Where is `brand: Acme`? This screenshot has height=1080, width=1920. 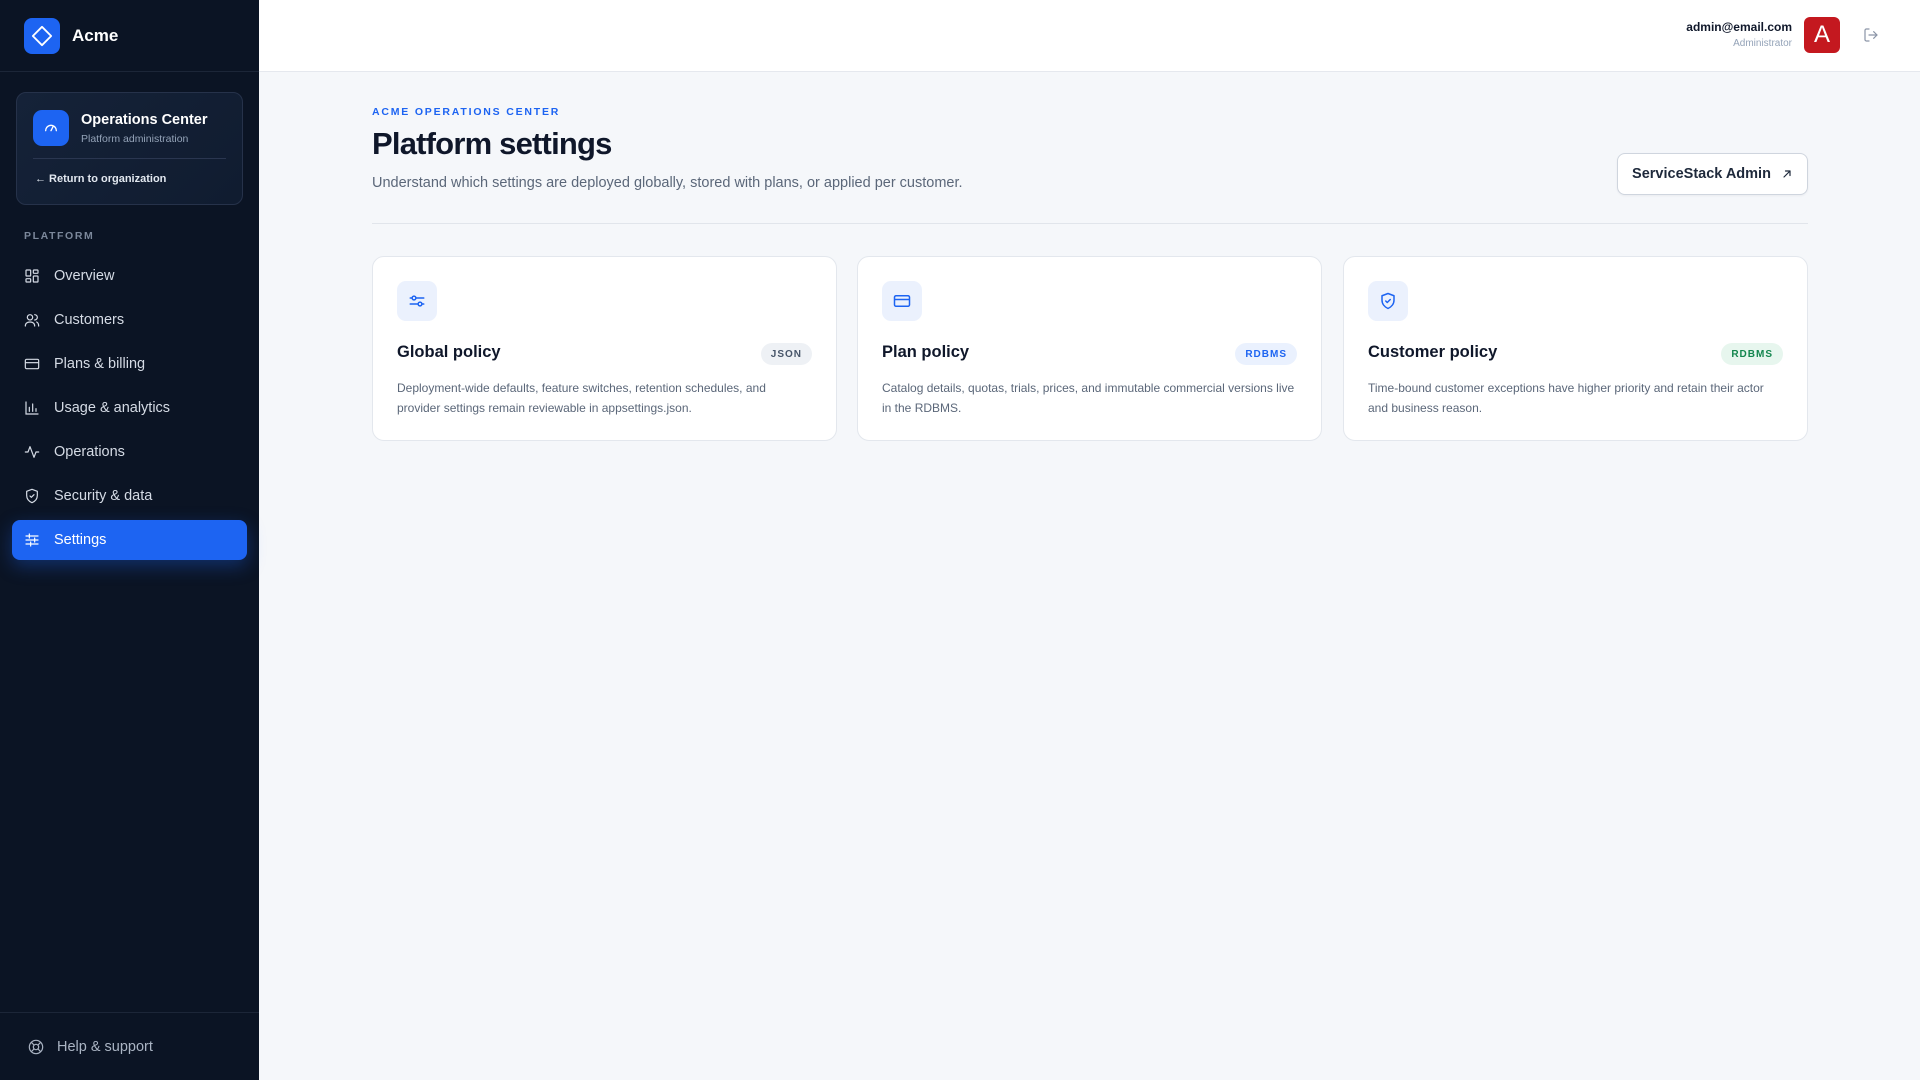
brand: Acme is located at coordinates (129, 36).